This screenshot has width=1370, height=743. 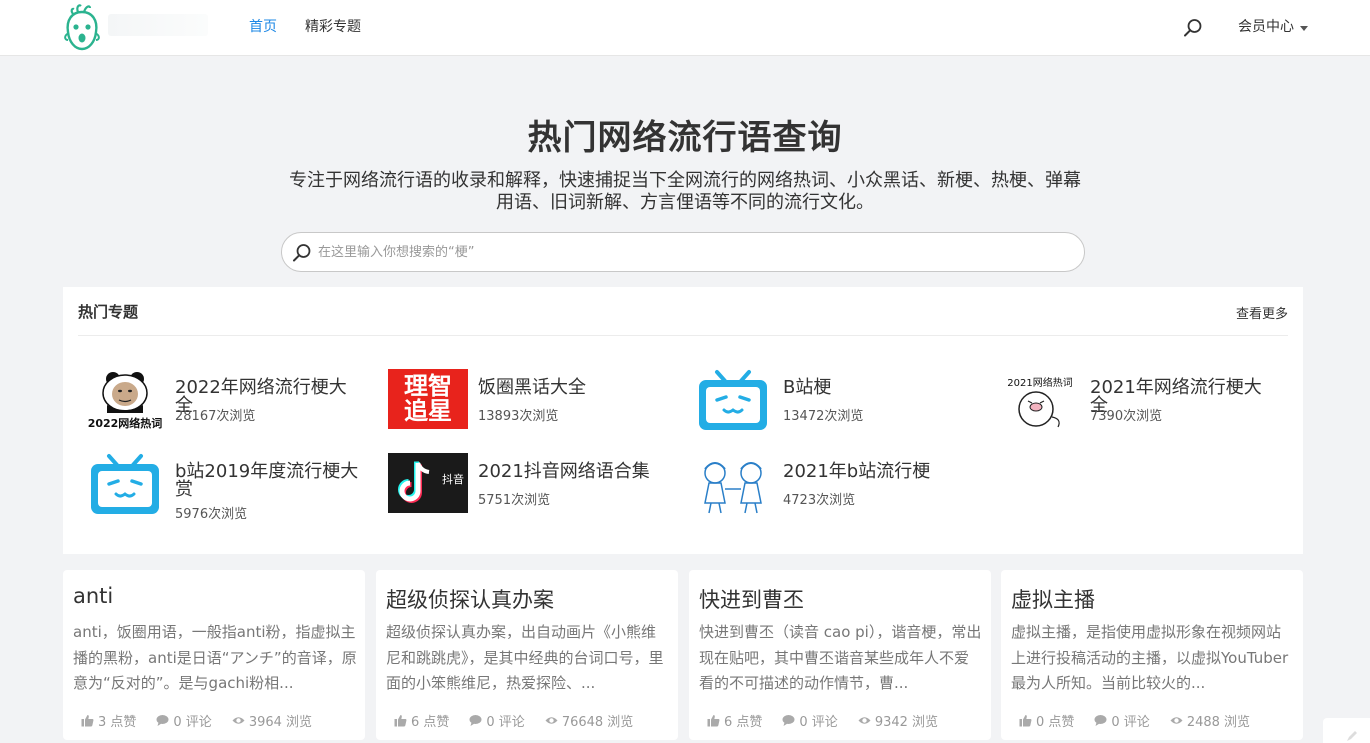 I want to click on main-nav: 首页 精彩专题, so click(x=305, y=27).